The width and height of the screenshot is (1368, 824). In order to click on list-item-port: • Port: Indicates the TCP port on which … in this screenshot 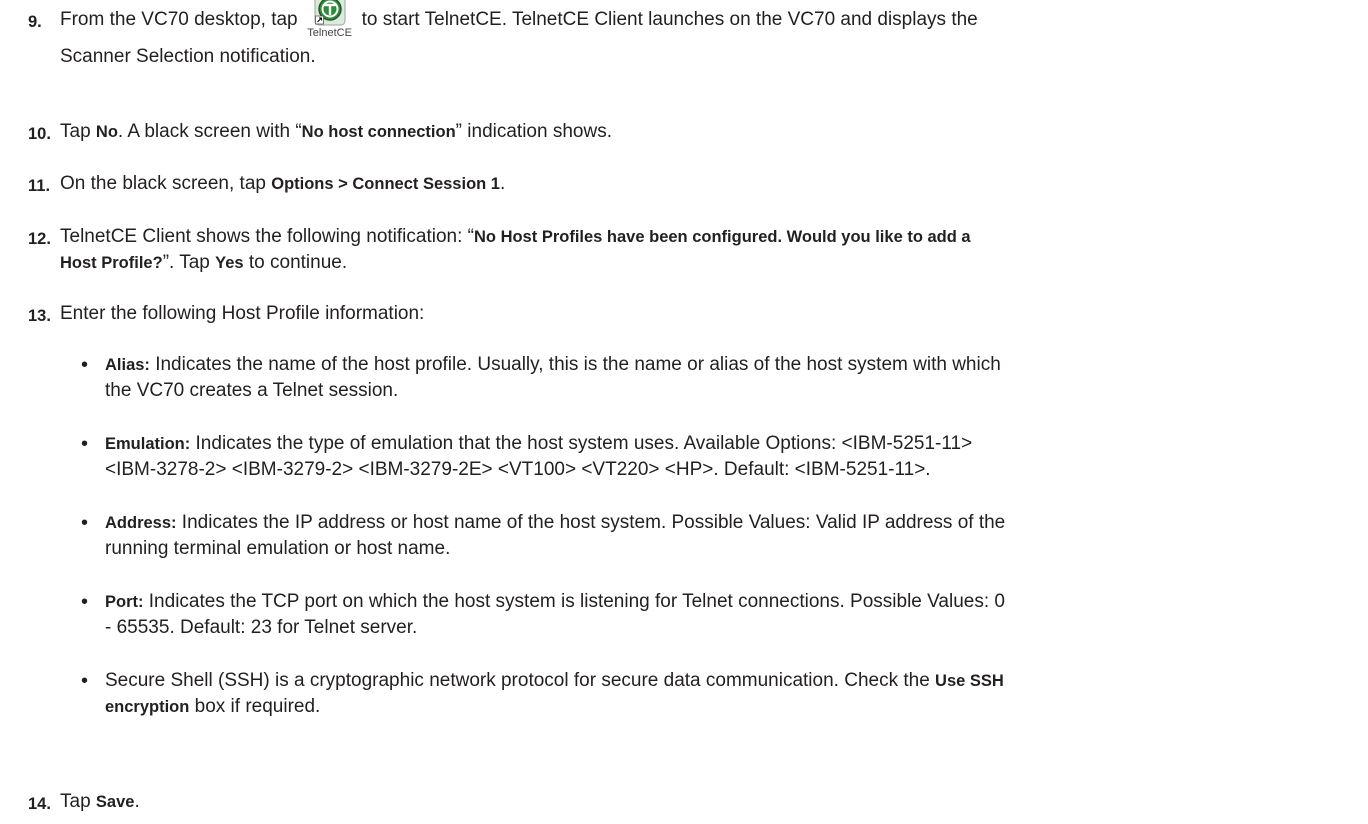, I will do `click(715, 615)`.